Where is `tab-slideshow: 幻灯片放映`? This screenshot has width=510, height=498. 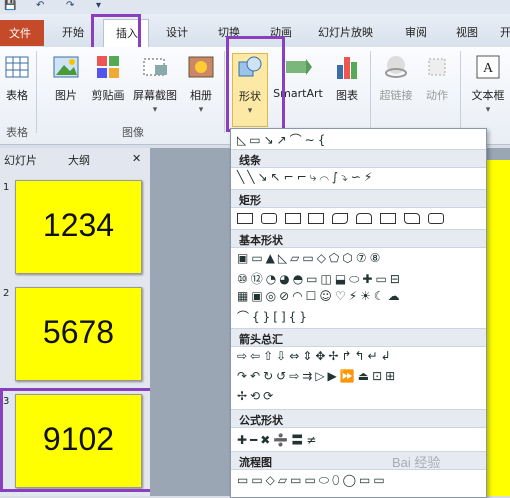 tab-slideshow: 幻灯片放映 is located at coordinates (345, 32).